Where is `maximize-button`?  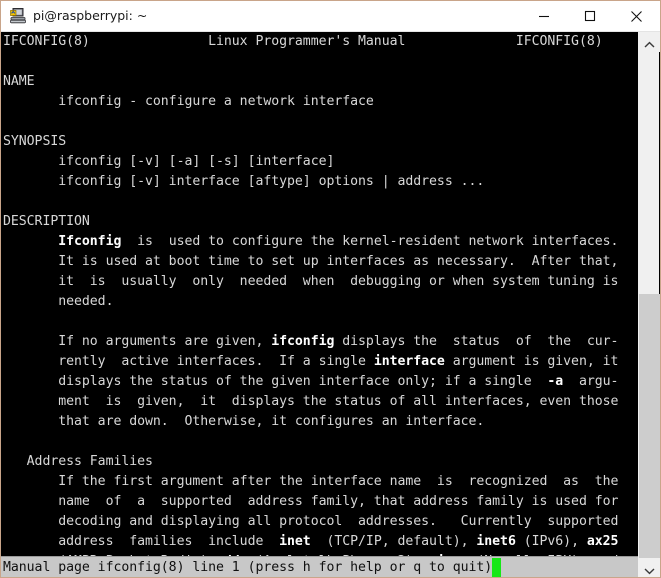 maximize-button is located at coordinates (590, 16).